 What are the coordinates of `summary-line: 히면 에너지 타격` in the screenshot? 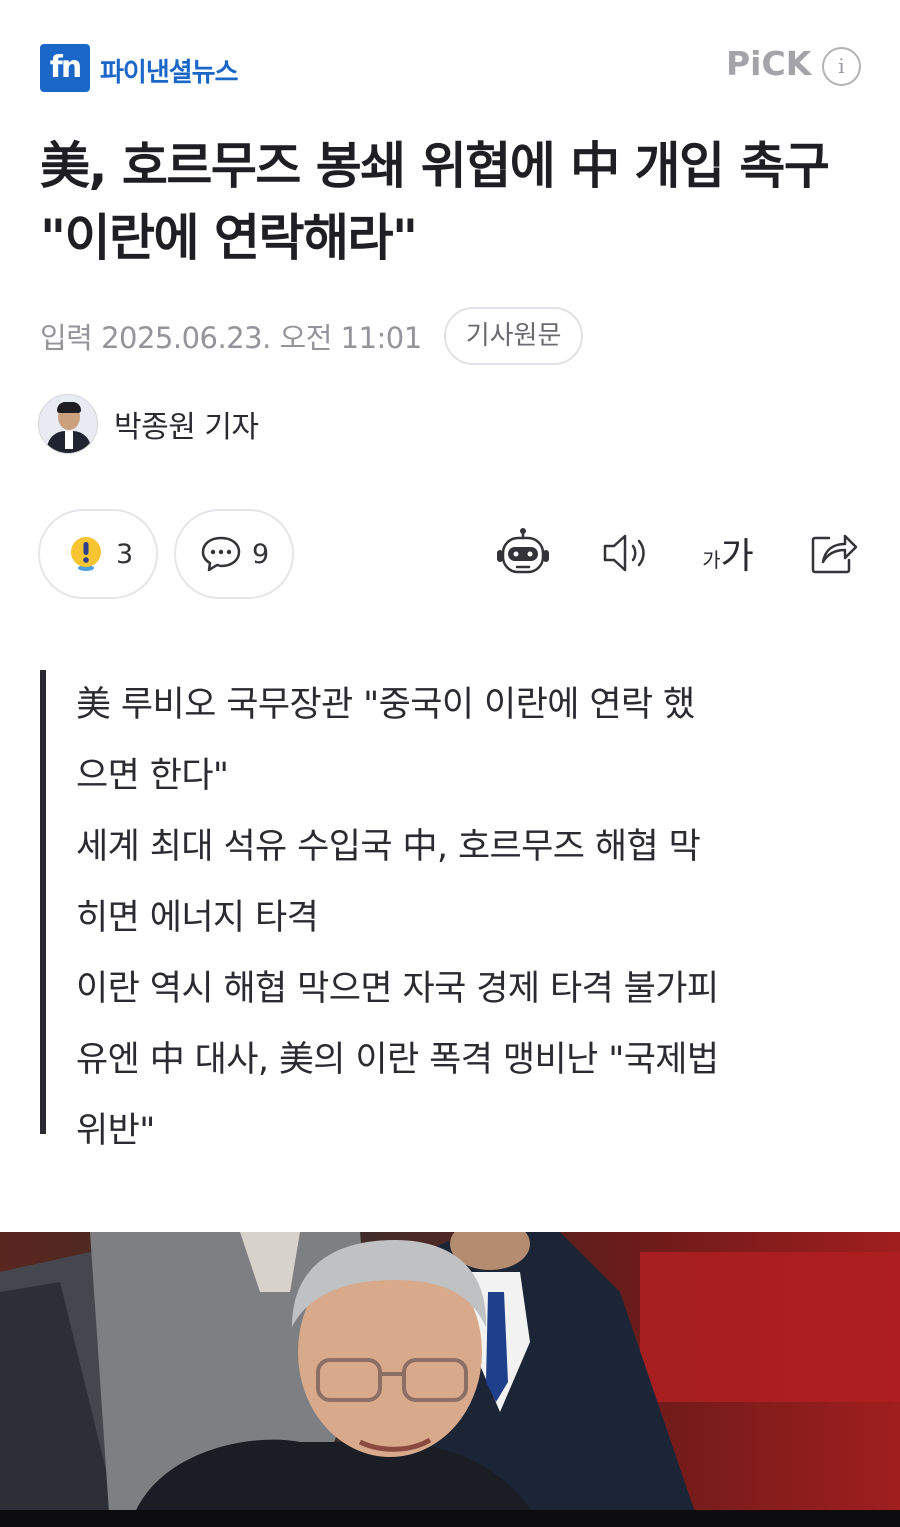 It's located at (197, 918).